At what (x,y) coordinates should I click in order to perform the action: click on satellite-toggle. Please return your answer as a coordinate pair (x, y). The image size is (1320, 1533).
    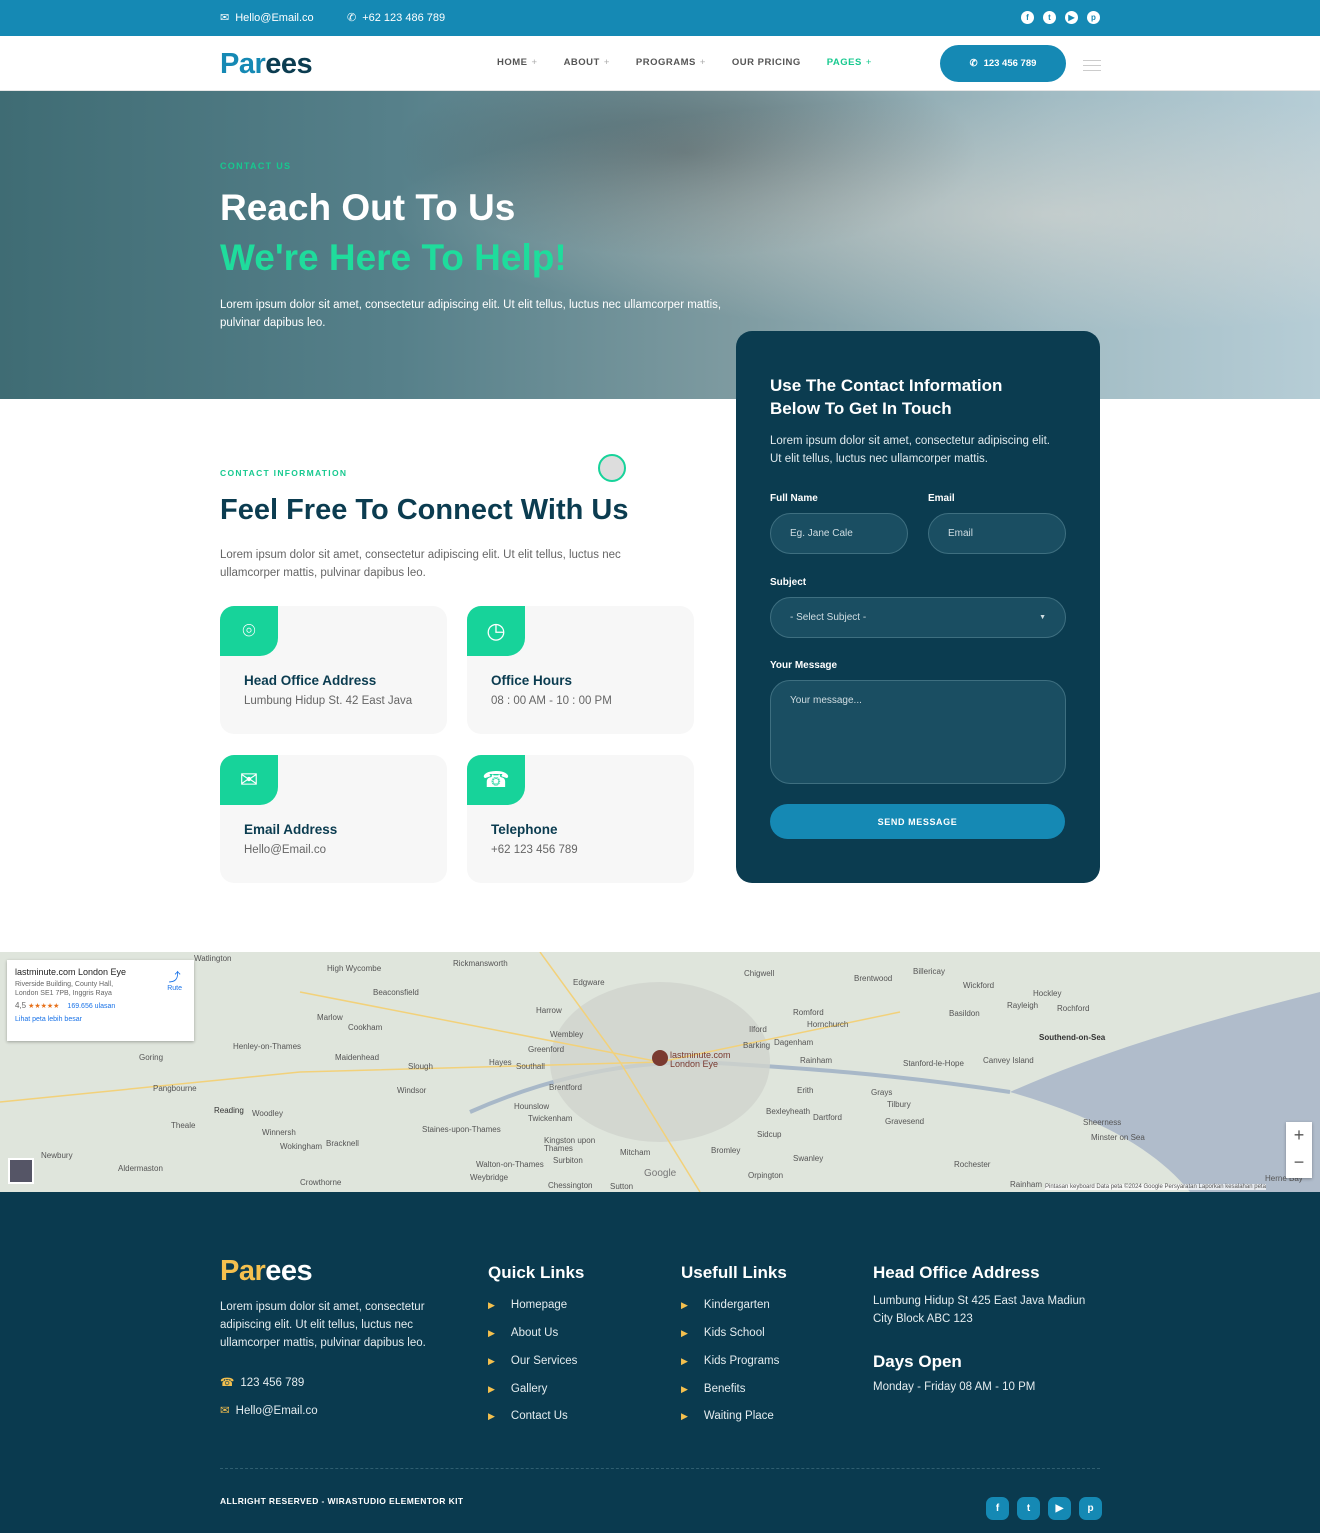
    Looking at the image, I should click on (21, 1171).